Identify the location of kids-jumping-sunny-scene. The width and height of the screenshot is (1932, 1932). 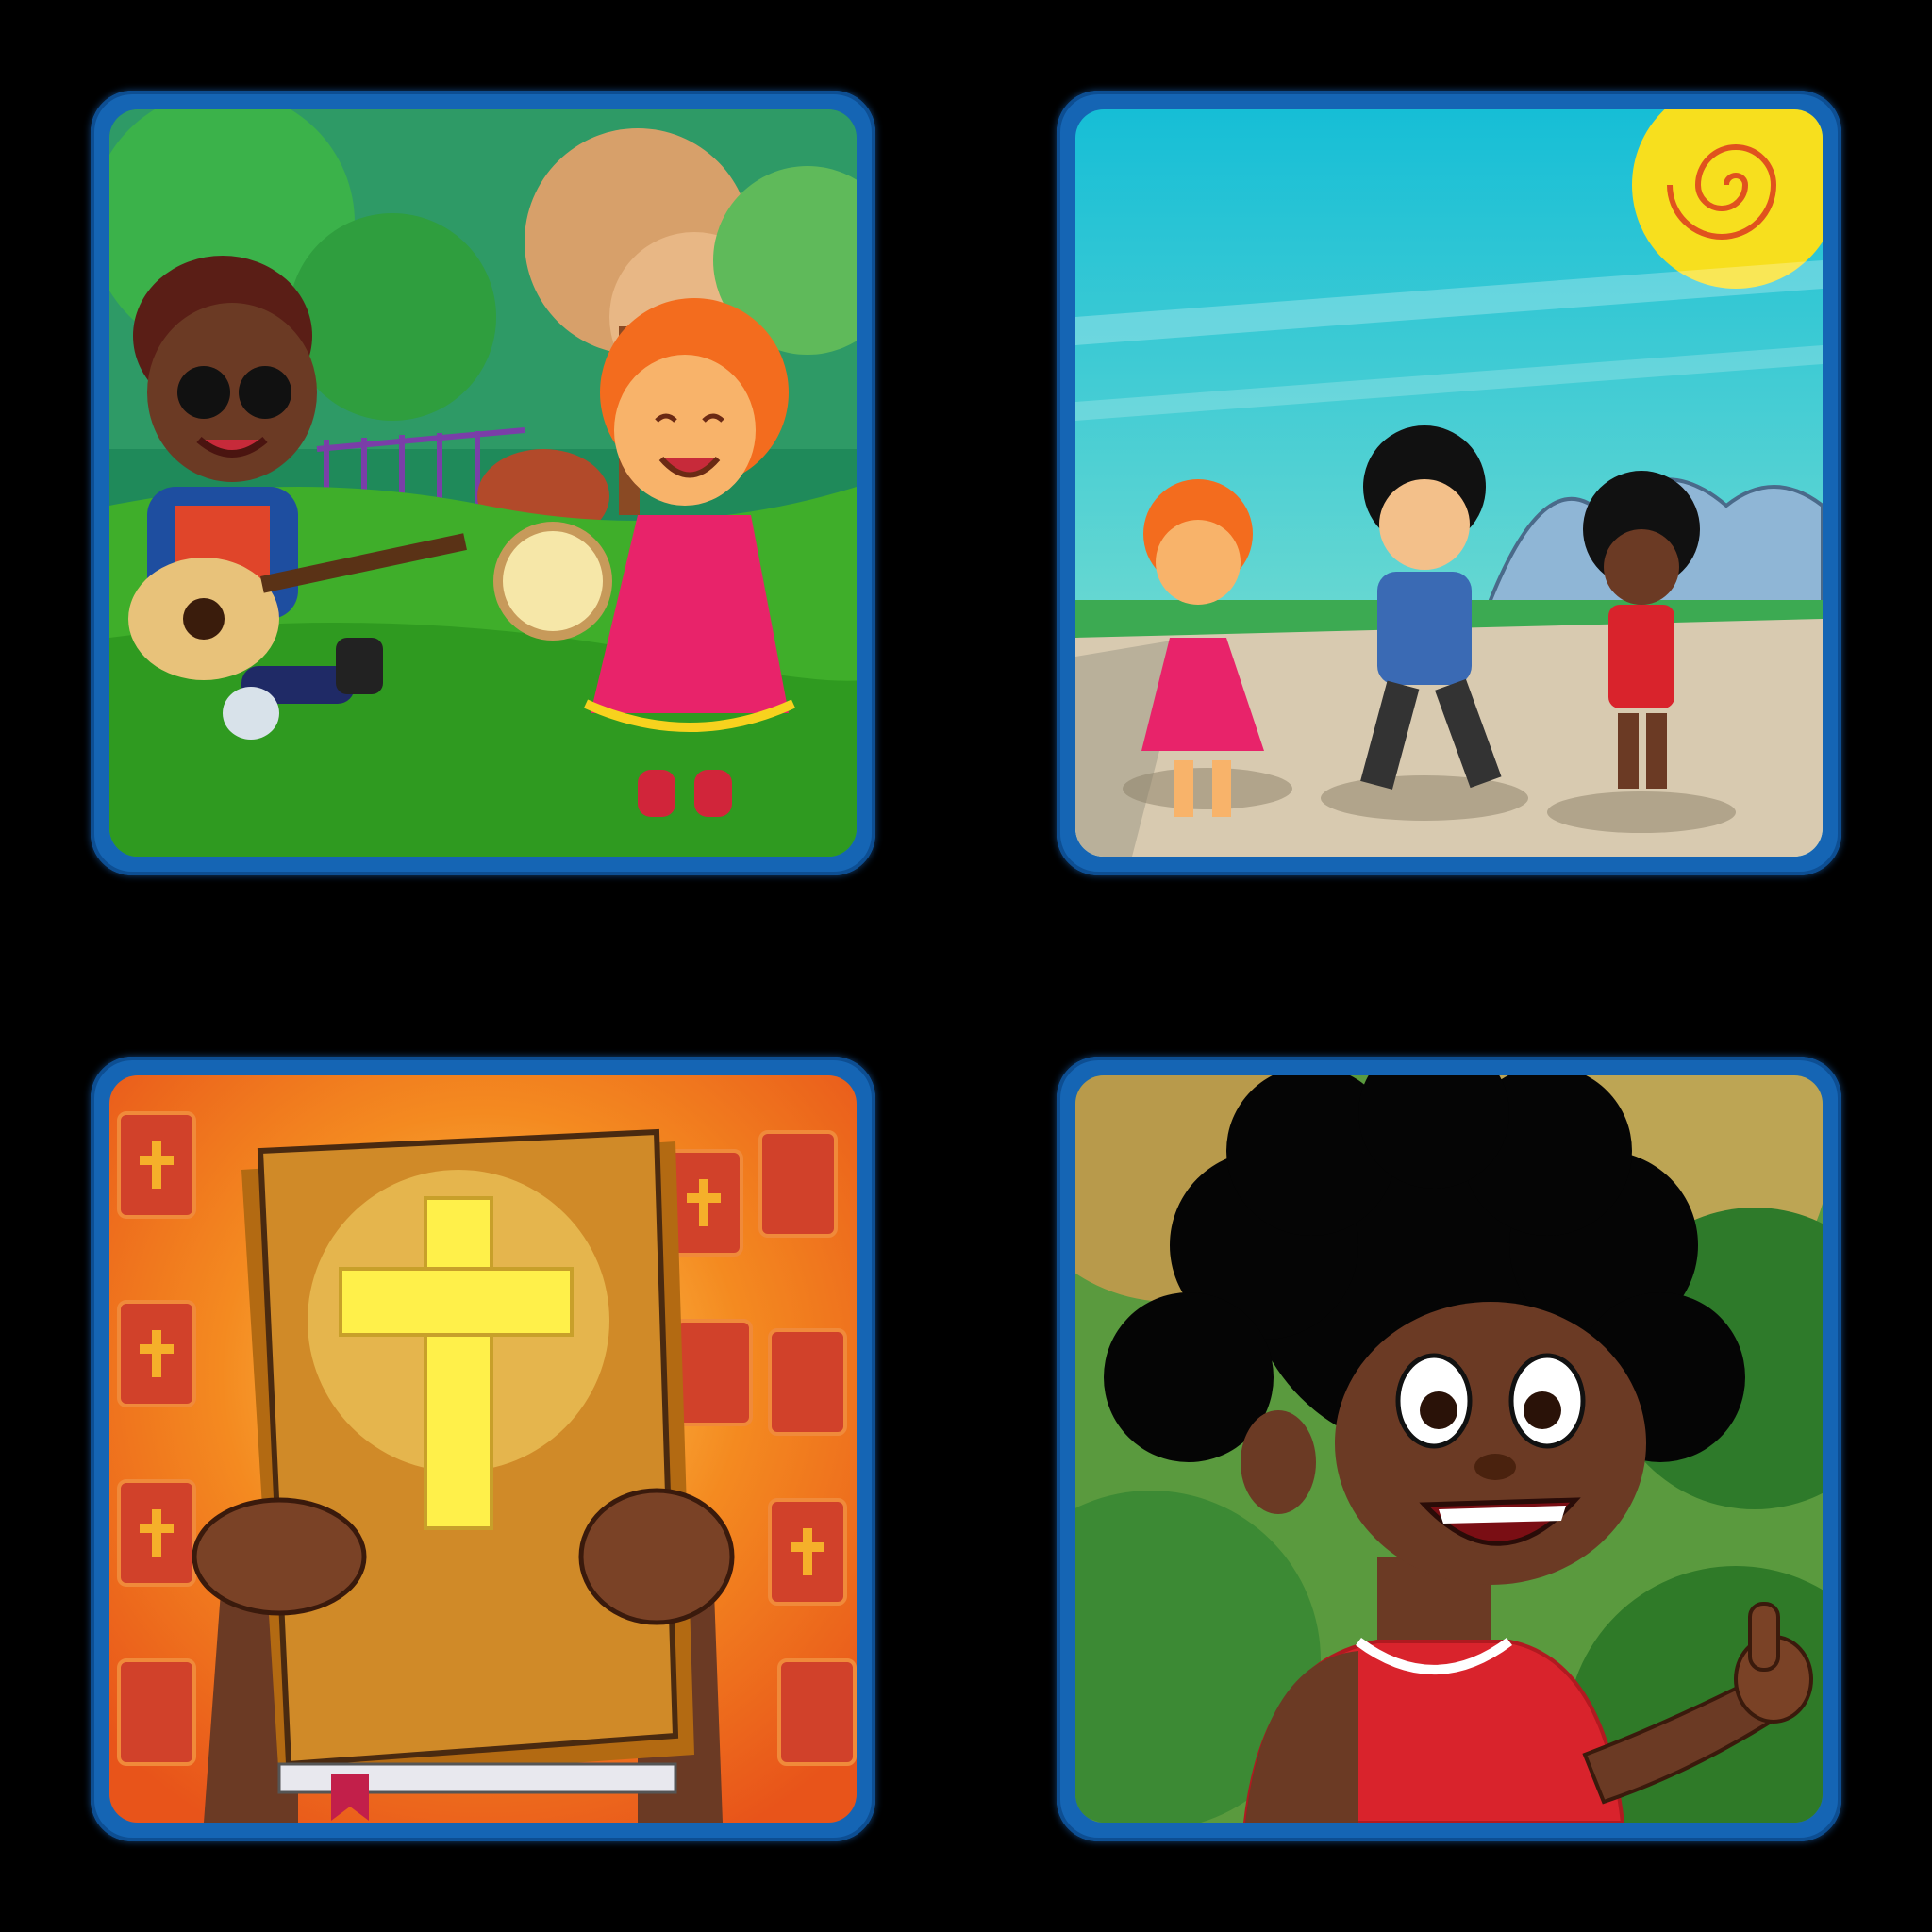
(1449, 483).